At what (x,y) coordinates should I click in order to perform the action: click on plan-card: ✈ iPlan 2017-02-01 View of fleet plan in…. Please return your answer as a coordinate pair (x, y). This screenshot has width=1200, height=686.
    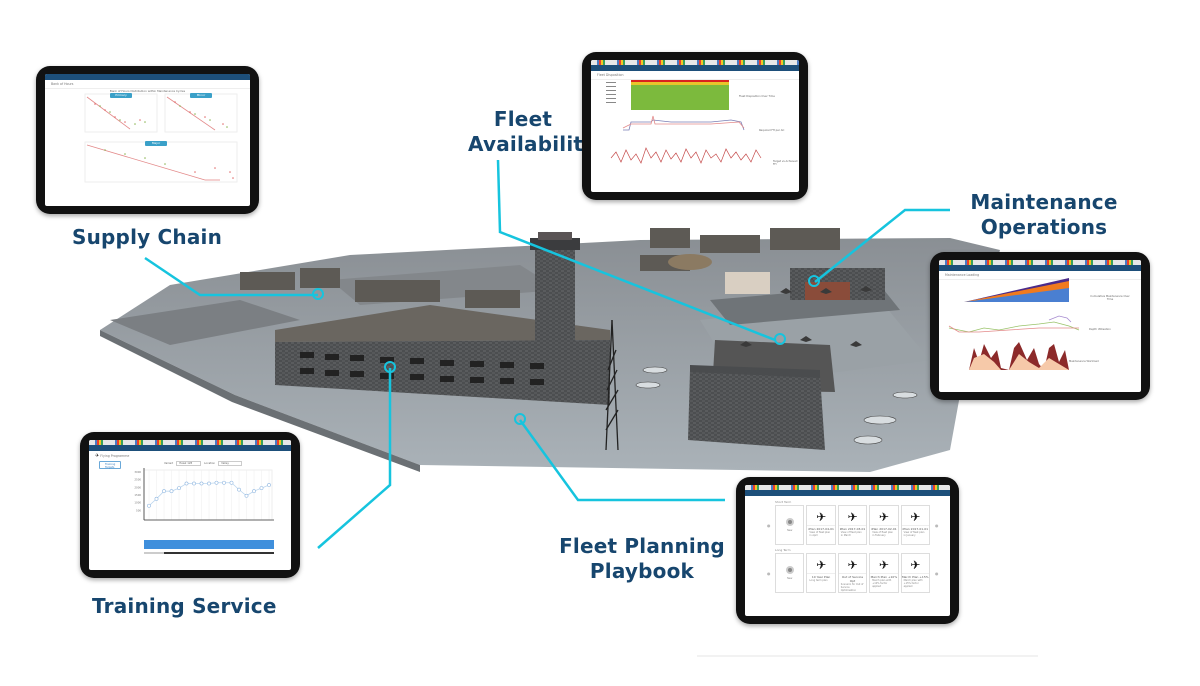
    Looking at the image, I should click on (884, 525).